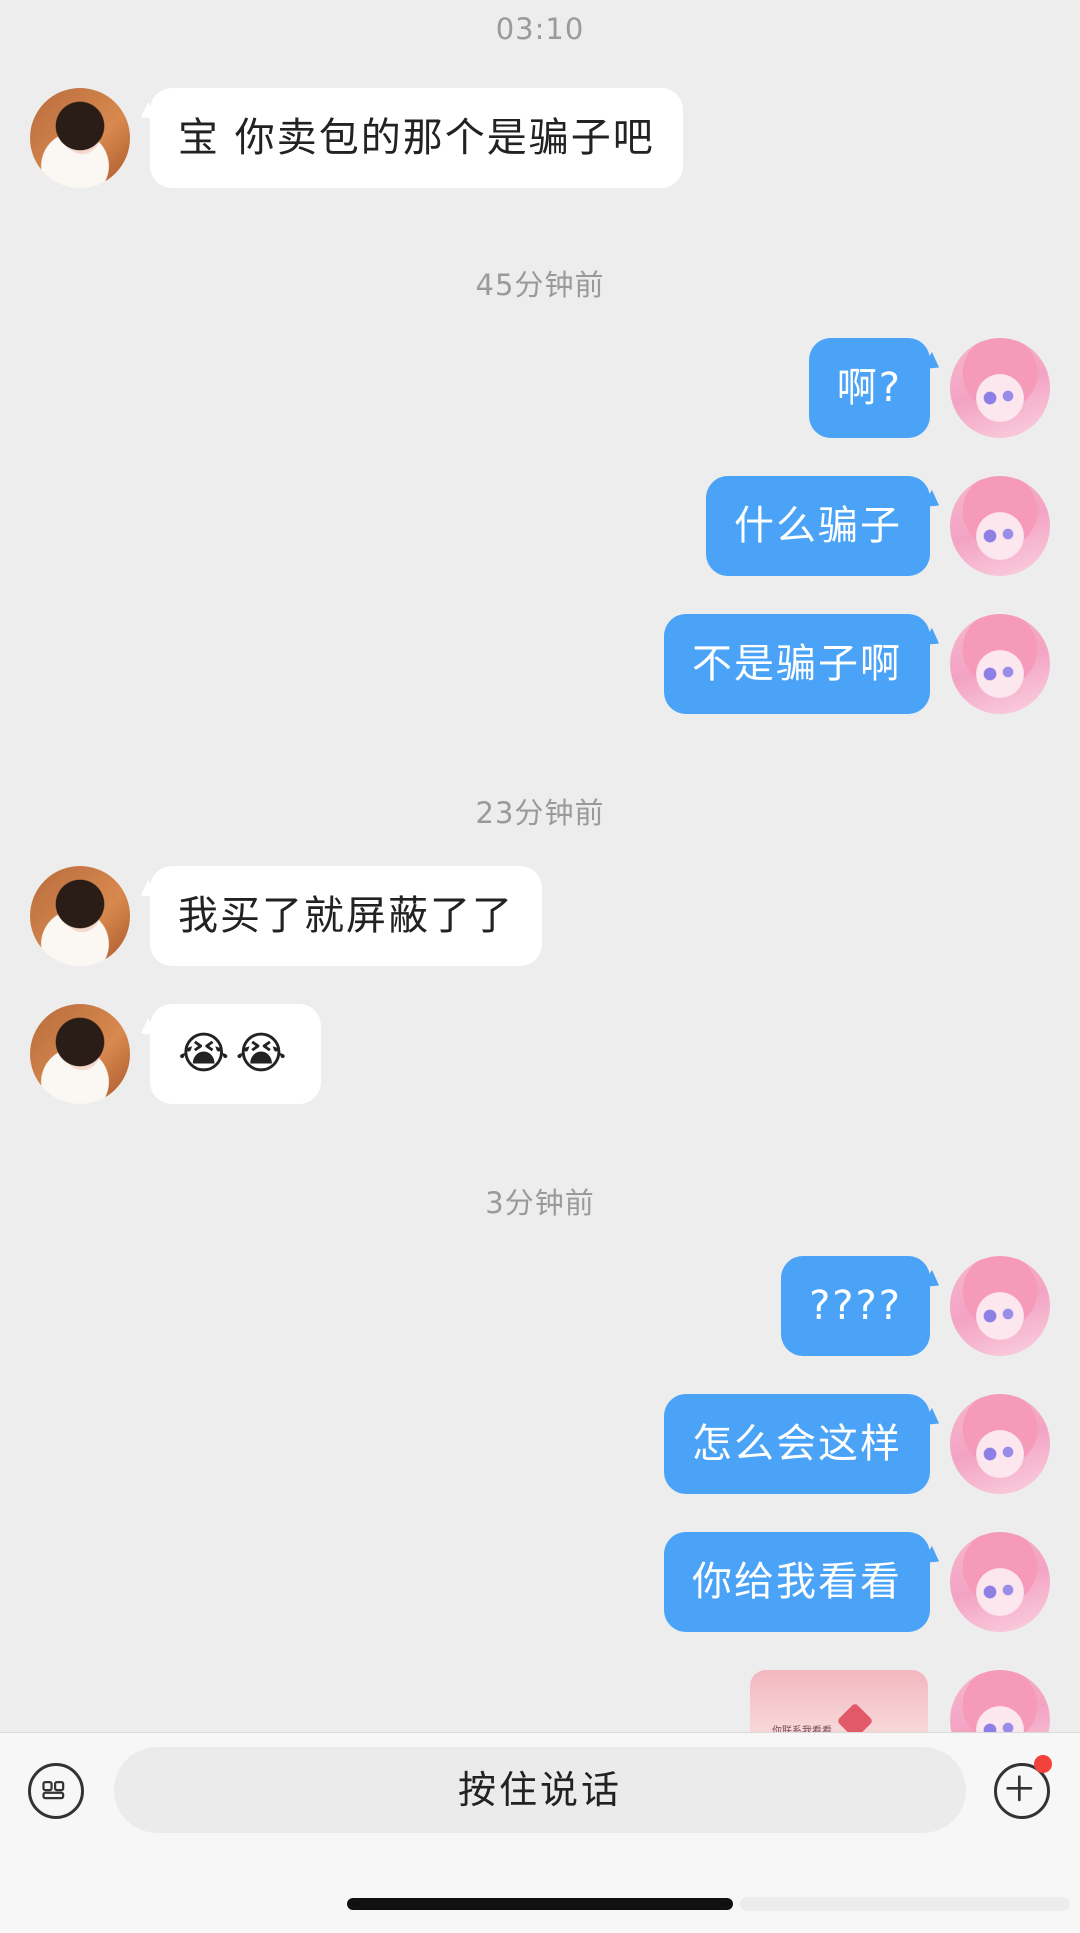 The height and width of the screenshot is (1933, 1080). Describe the element at coordinates (540, 813) in the screenshot. I see `timestamp: 23分钟前` at that location.